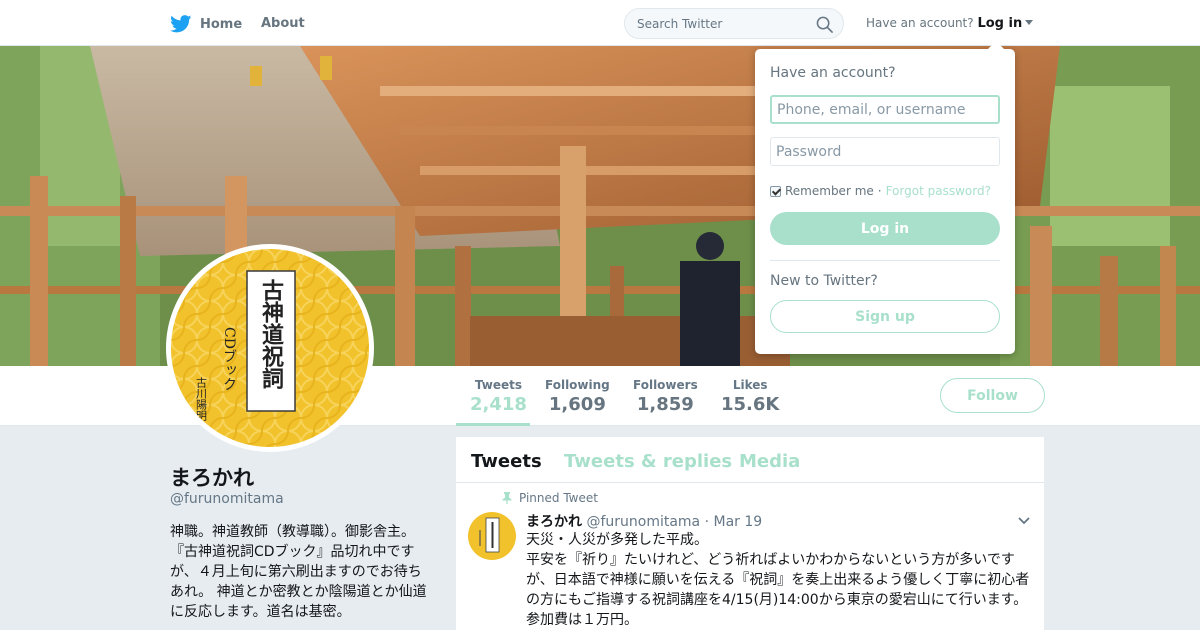 This screenshot has width=1200, height=630. Describe the element at coordinates (227, 499) in the screenshot. I see `profile-handle: @furunomitama` at that location.